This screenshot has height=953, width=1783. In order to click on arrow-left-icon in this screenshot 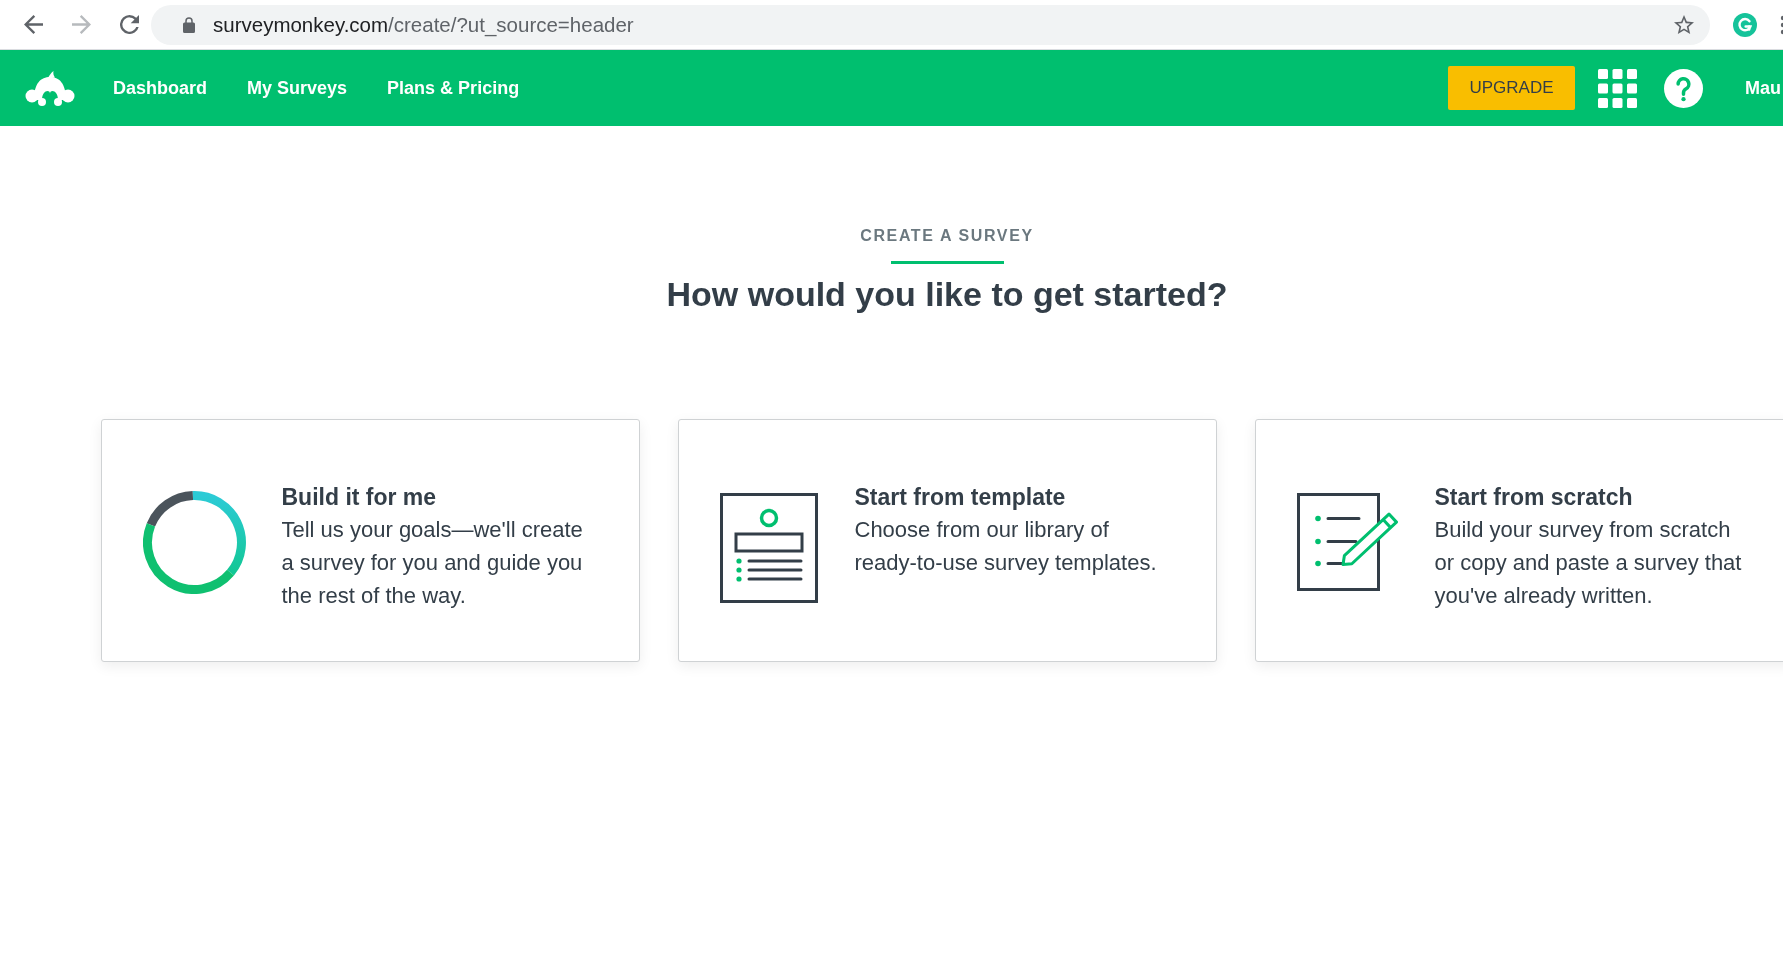, I will do `click(33, 24)`.